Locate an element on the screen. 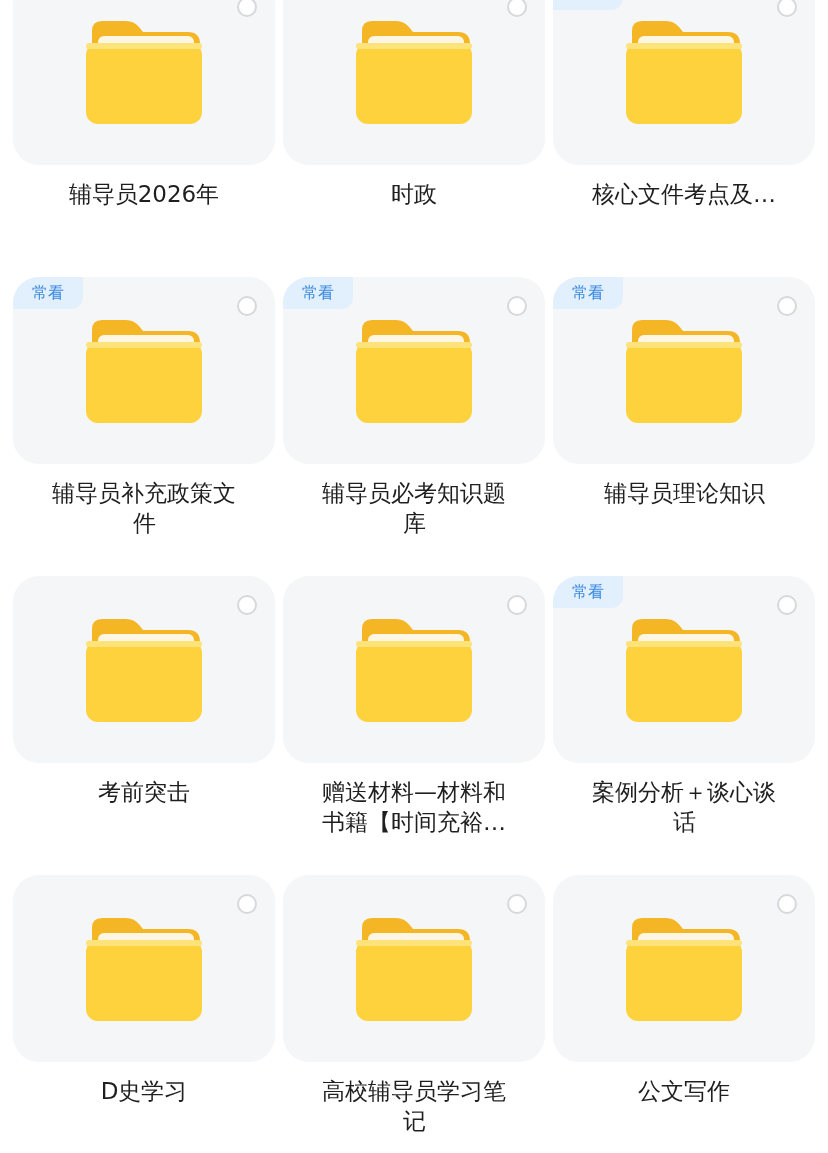 Image resolution: width=828 pixels, height=1153 pixels. folder-name: D史学习 is located at coordinates (144, 1091).